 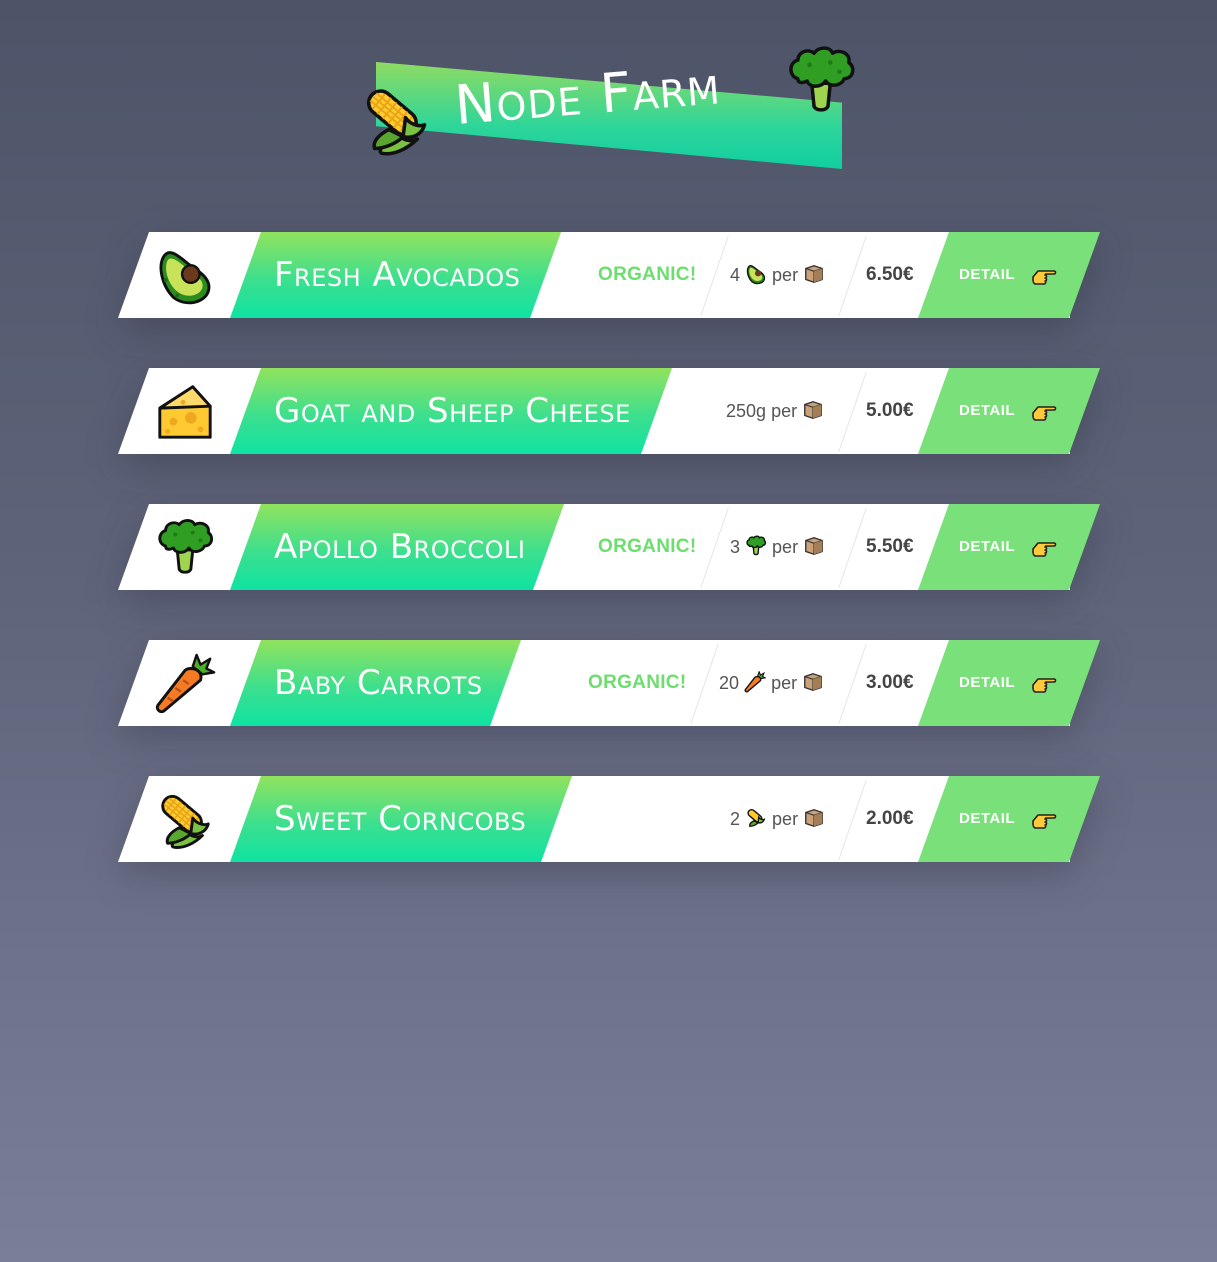 I want to click on quantity-info: 2 per, so click(x=777, y=819).